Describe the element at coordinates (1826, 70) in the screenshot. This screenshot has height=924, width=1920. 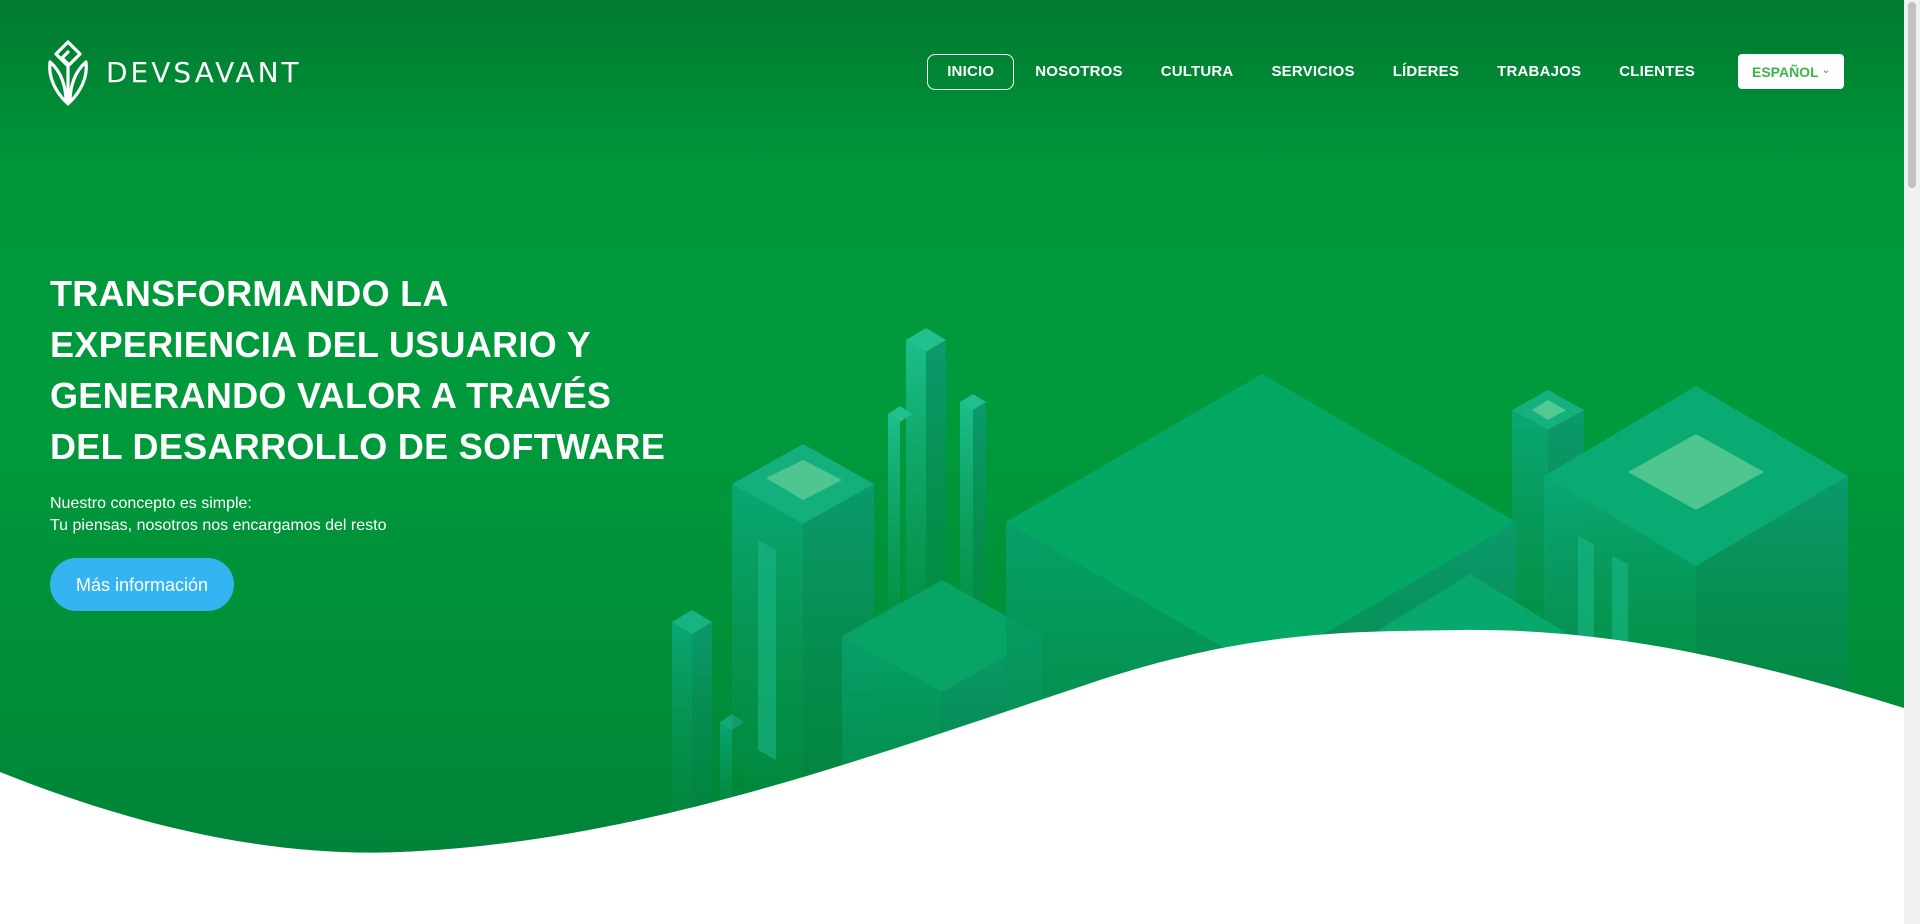
I see `chevron-down-icon: ⌄` at that location.